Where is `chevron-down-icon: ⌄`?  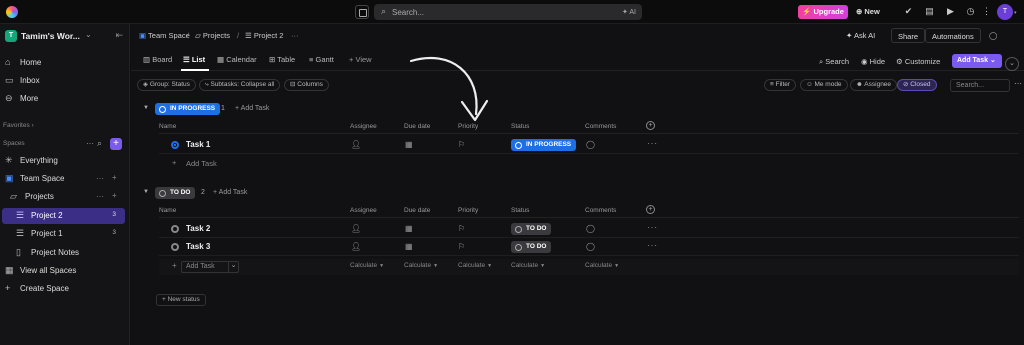 chevron-down-icon: ⌄ is located at coordinates (233, 267).